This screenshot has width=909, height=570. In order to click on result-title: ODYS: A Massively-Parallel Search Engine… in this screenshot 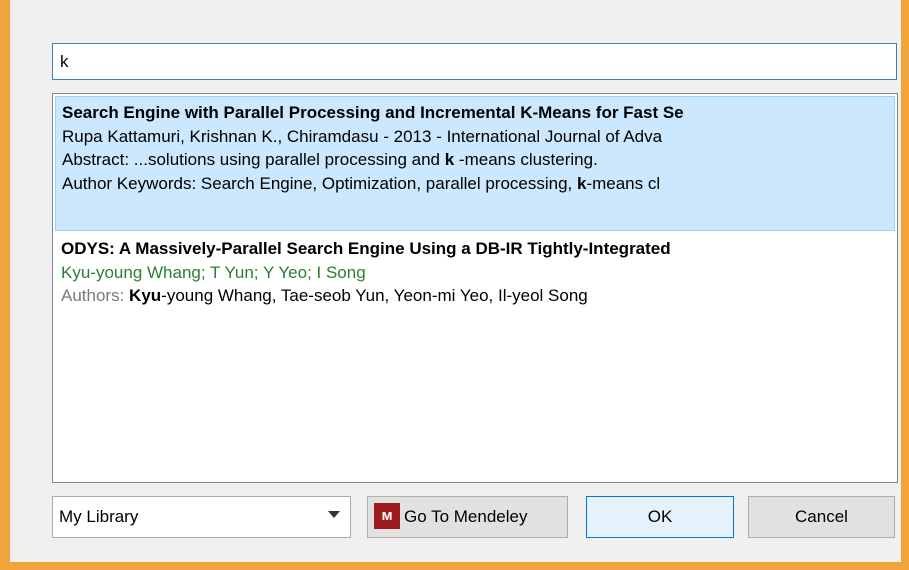, I will do `click(366, 248)`.